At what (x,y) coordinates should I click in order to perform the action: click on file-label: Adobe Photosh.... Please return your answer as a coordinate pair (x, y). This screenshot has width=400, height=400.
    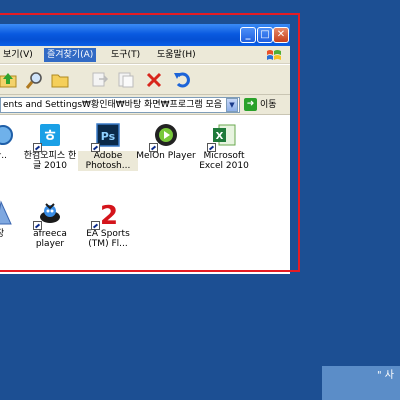
    Looking at the image, I should click on (108, 161).